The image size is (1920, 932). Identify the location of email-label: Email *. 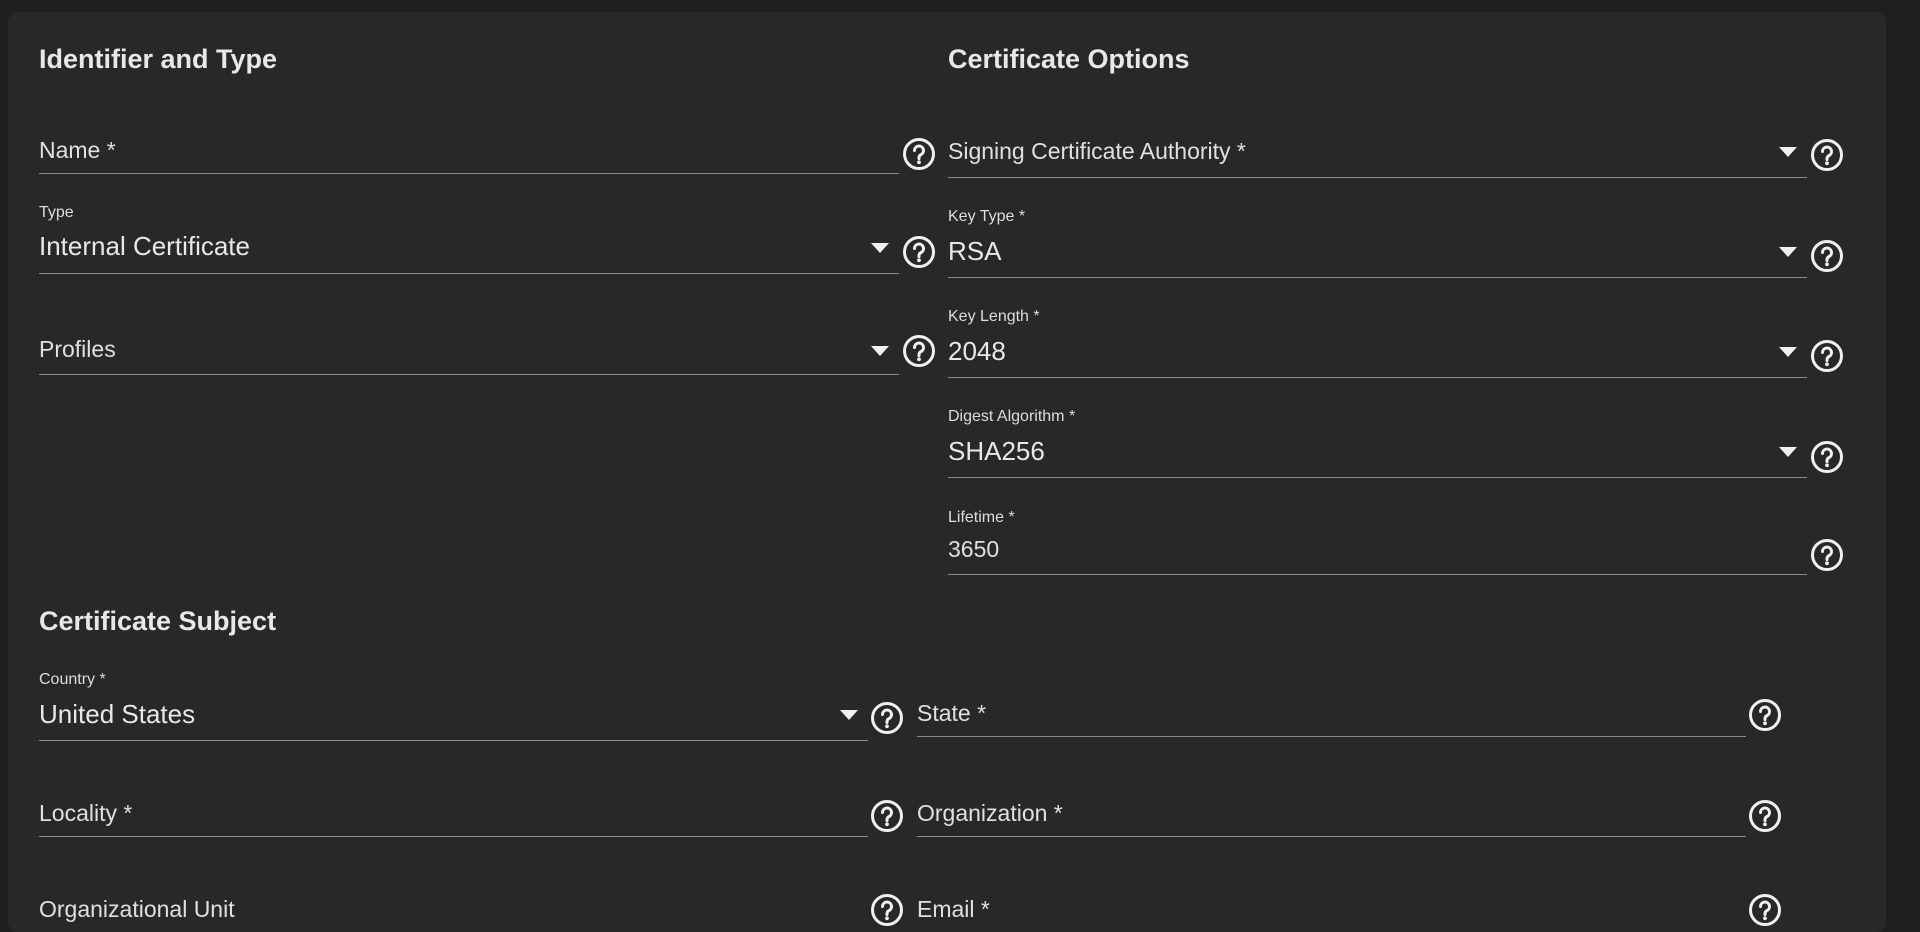
(953, 909).